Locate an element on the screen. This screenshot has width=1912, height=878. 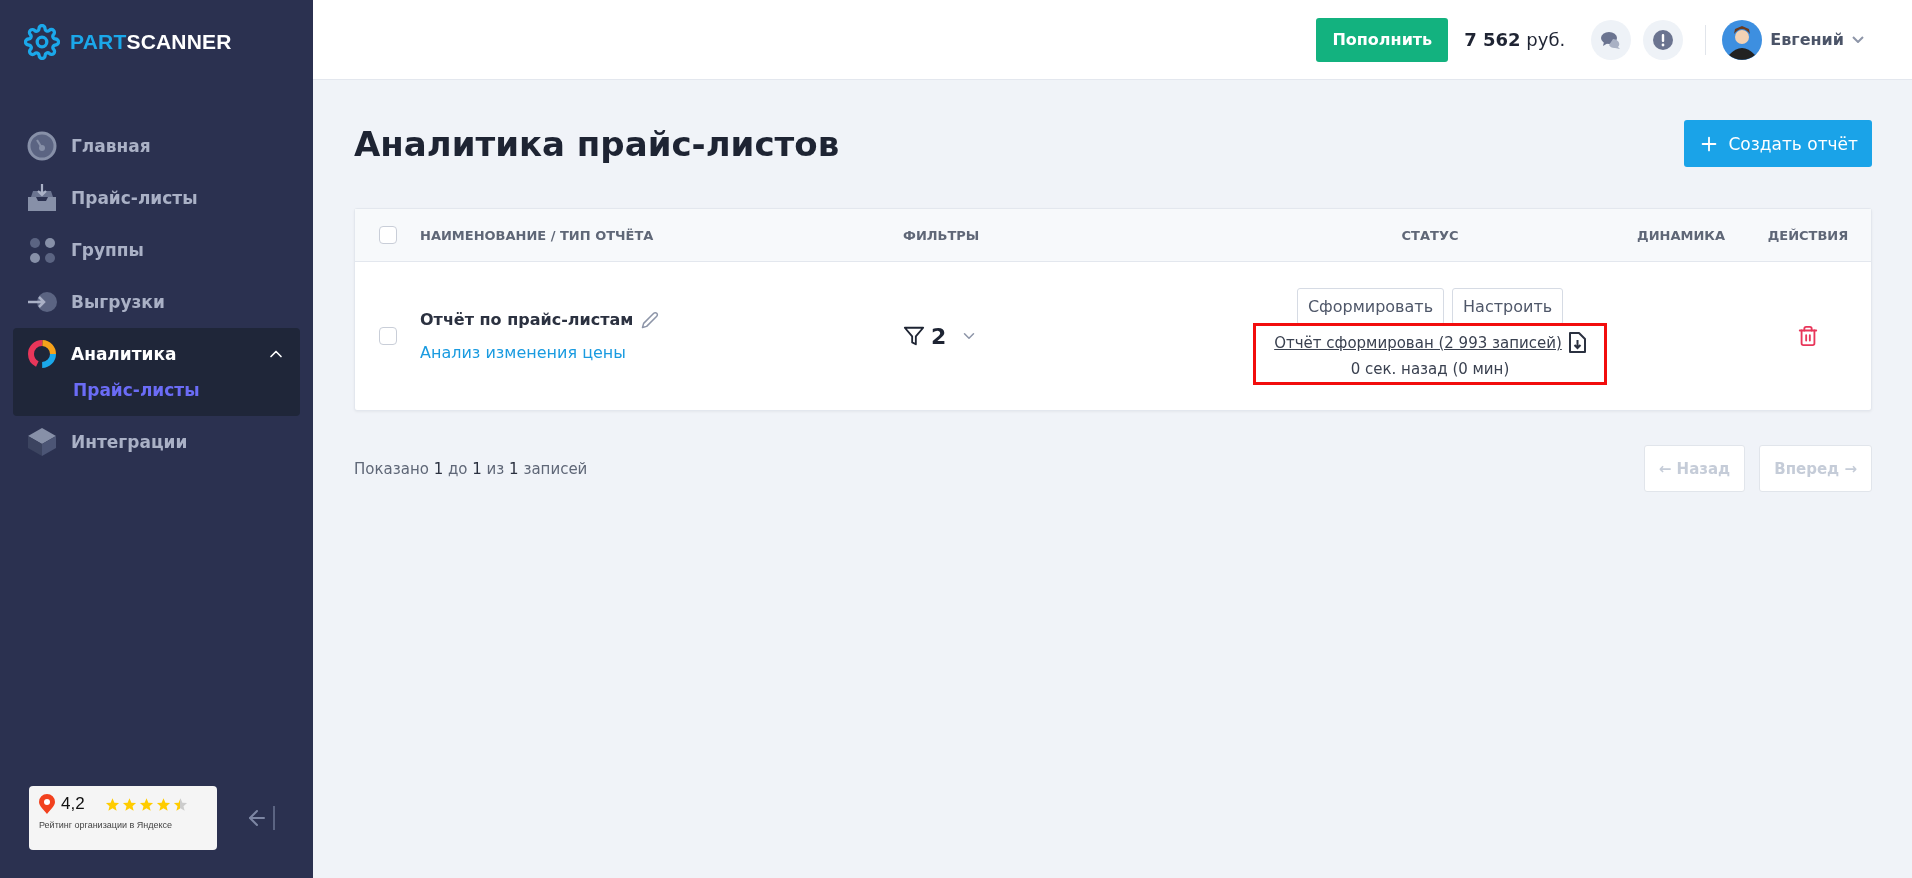
edit-pencil-icon is located at coordinates (650, 319).